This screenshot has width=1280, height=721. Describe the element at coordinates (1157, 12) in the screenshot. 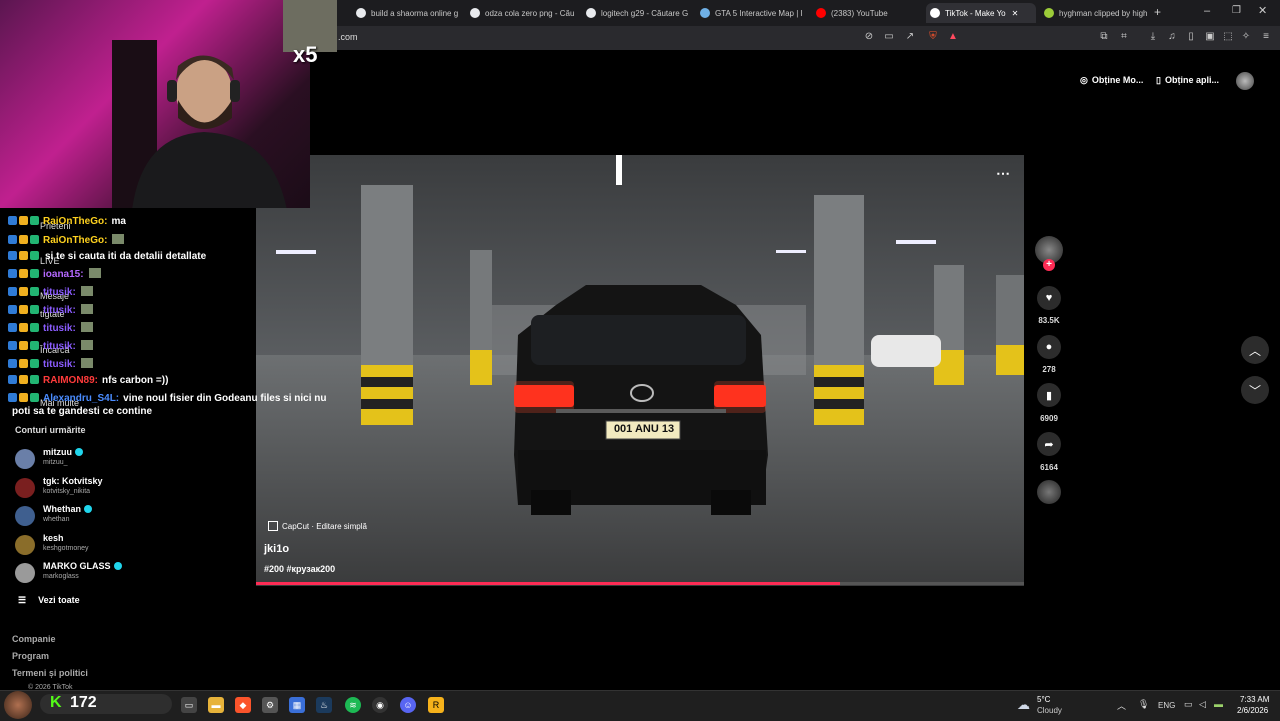

I see `new-tab-button: +` at that location.